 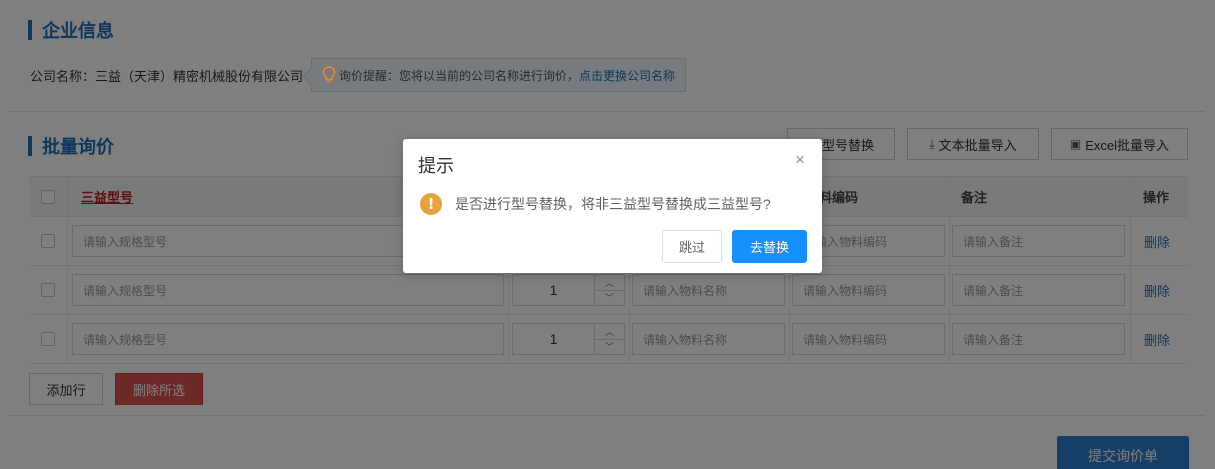 What do you see at coordinates (431, 204) in the screenshot?
I see `warning-icon: !` at bounding box center [431, 204].